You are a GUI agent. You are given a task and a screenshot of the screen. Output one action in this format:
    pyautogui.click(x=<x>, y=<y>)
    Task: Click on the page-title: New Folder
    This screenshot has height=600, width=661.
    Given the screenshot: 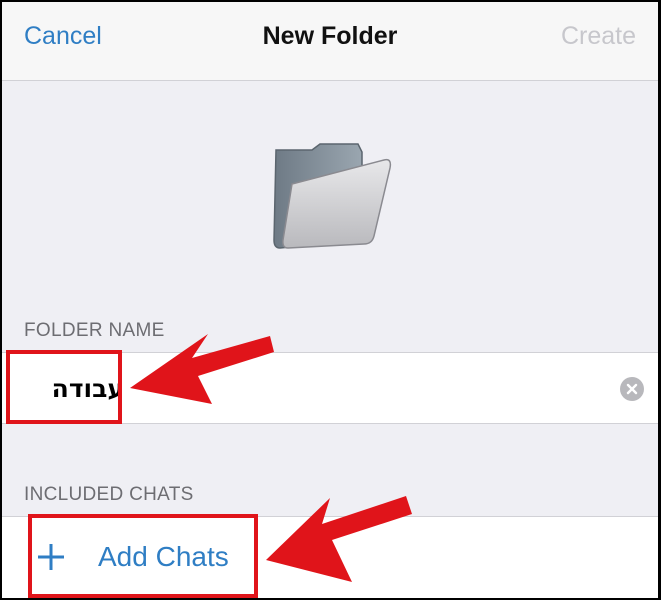 What is the action you would take?
    pyautogui.click(x=330, y=36)
    